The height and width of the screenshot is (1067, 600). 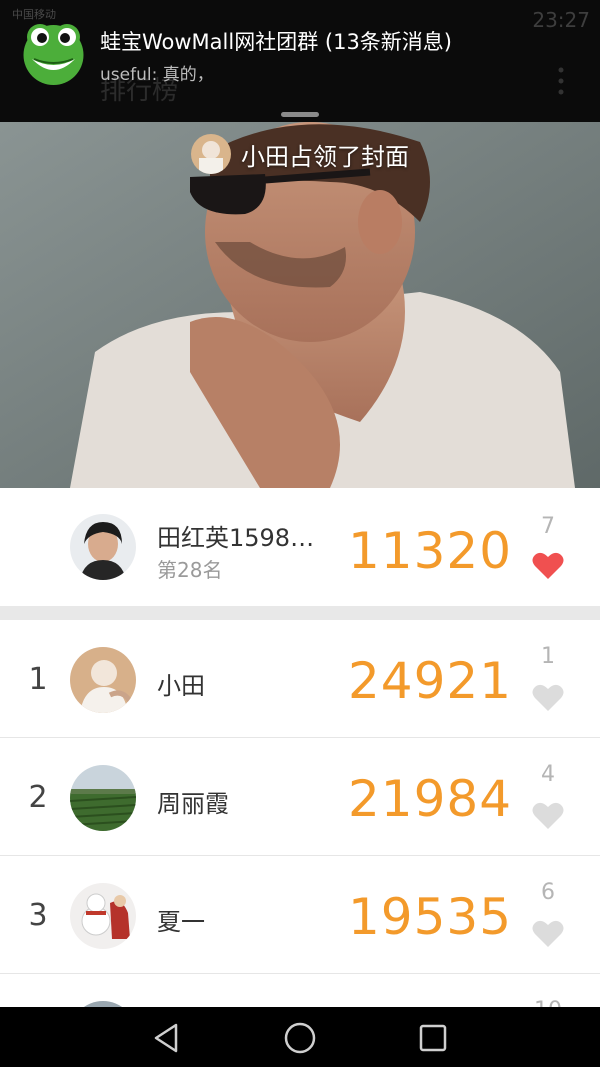 I want to click on square-recent-icon, so click(x=433, y=1038).